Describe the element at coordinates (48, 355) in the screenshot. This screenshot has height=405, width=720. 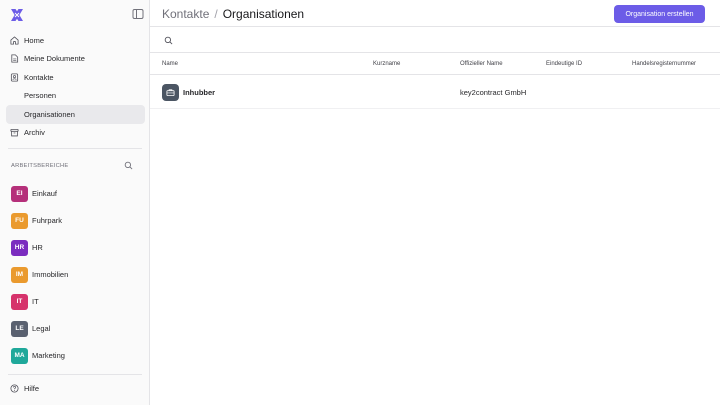
I see `workspace-label: Marketing` at that location.